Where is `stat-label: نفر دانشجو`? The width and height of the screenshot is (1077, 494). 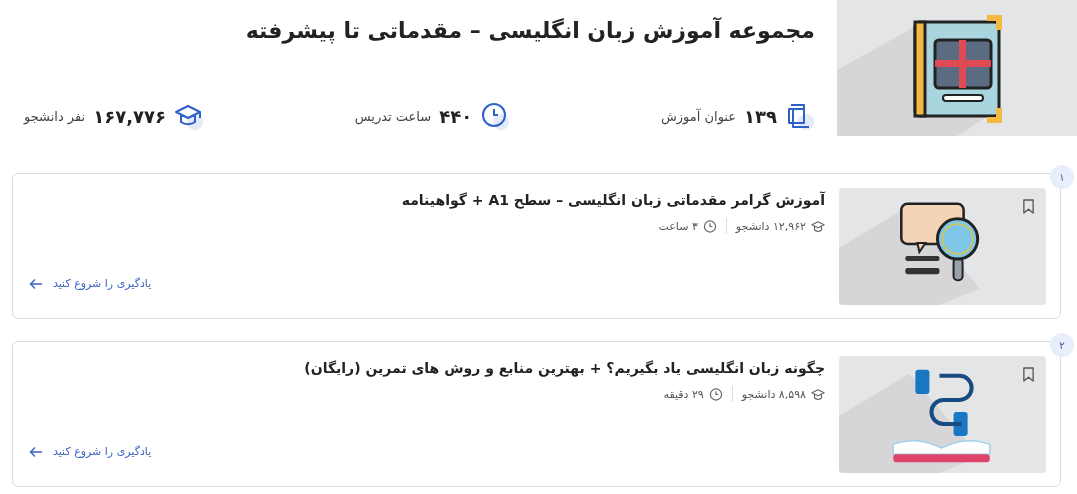 stat-label: نفر دانشجو is located at coordinates (55, 116).